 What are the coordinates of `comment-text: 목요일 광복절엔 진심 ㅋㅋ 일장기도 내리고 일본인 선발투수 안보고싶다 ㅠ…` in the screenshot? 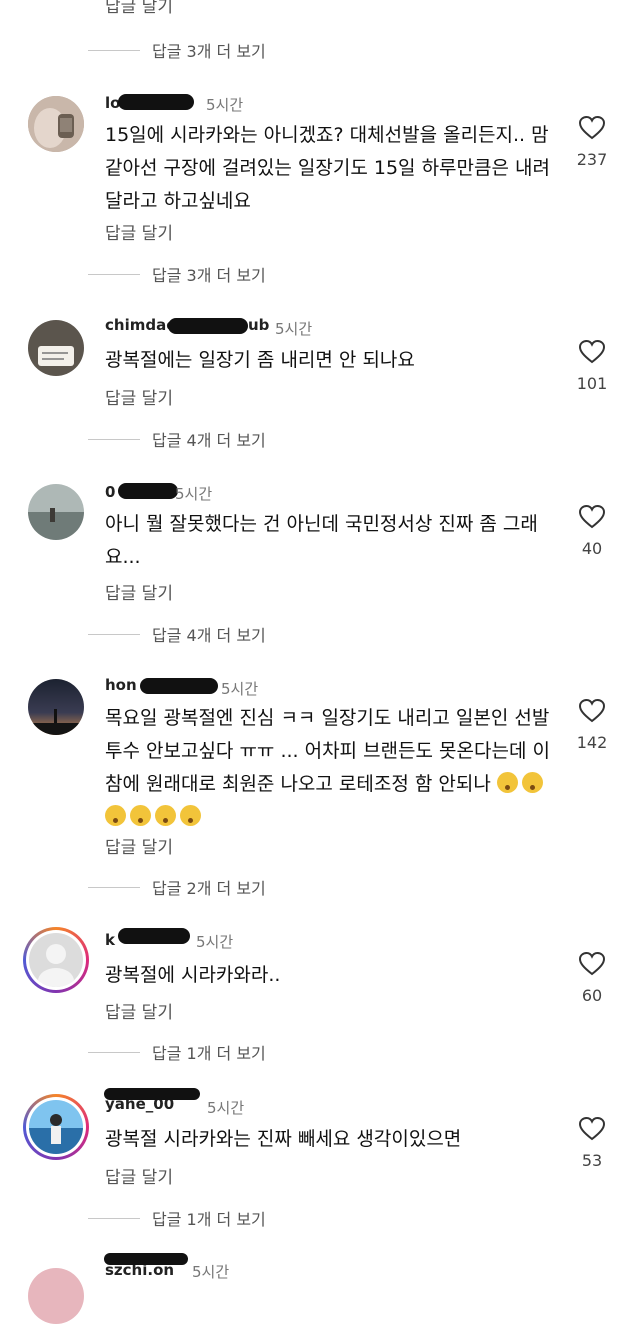 It's located at (332, 768).